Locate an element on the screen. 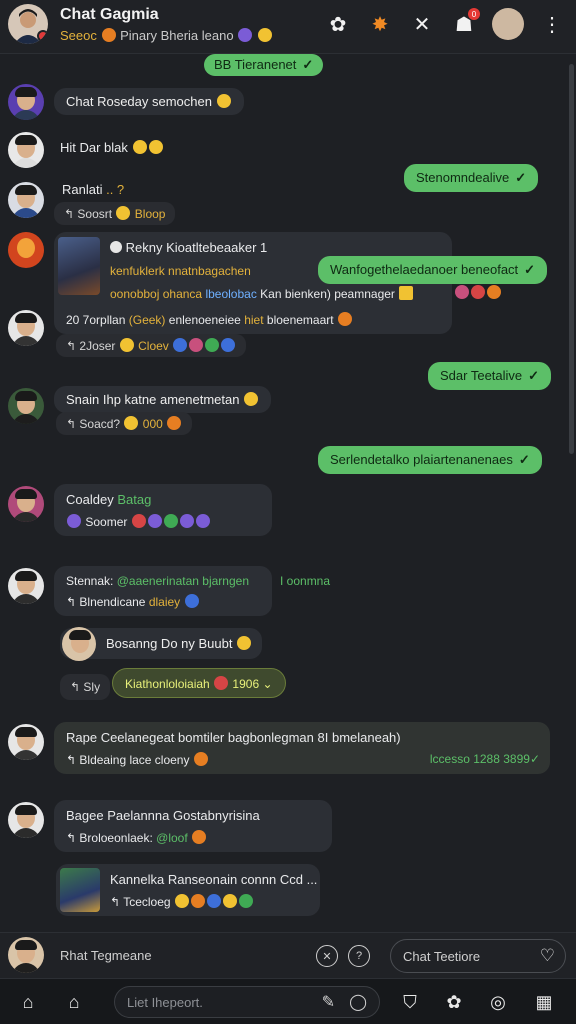 The height and width of the screenshot is (1024, 576). message-text: Bosanng Do ny Buubt is located at coordinates (169, 643).